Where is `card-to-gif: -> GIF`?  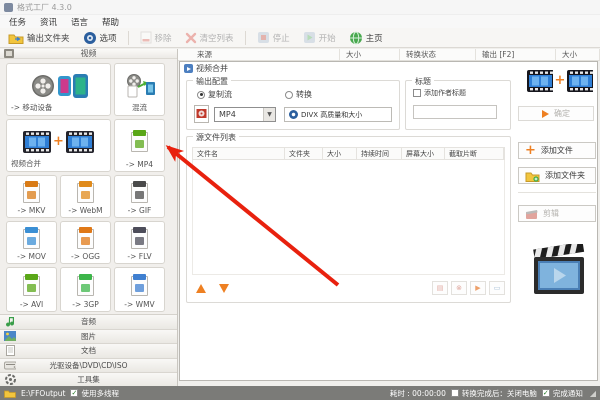
card-to-gif: -> GIF is located at coordinates (139, 196).